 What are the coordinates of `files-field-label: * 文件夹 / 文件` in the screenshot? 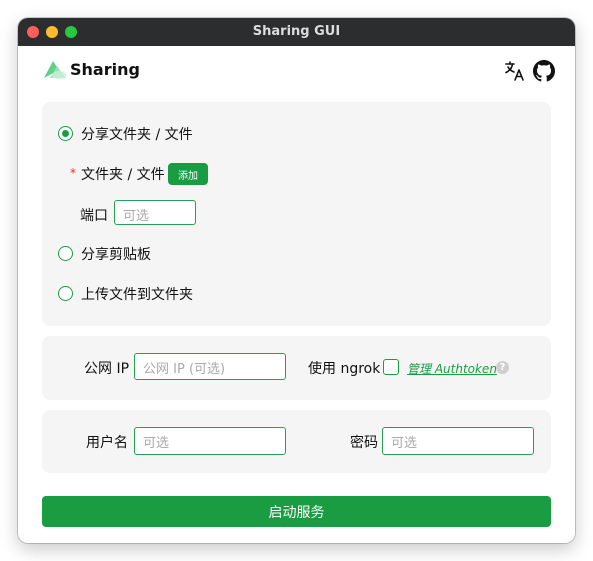 It's located at (117, 174).